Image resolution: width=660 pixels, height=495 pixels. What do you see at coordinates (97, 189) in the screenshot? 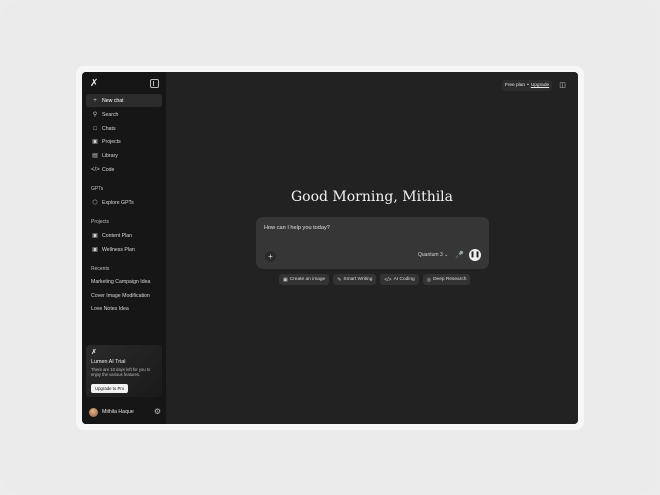
I see `section-heading-gpts: GPTs` at bounding box center [97, 189].